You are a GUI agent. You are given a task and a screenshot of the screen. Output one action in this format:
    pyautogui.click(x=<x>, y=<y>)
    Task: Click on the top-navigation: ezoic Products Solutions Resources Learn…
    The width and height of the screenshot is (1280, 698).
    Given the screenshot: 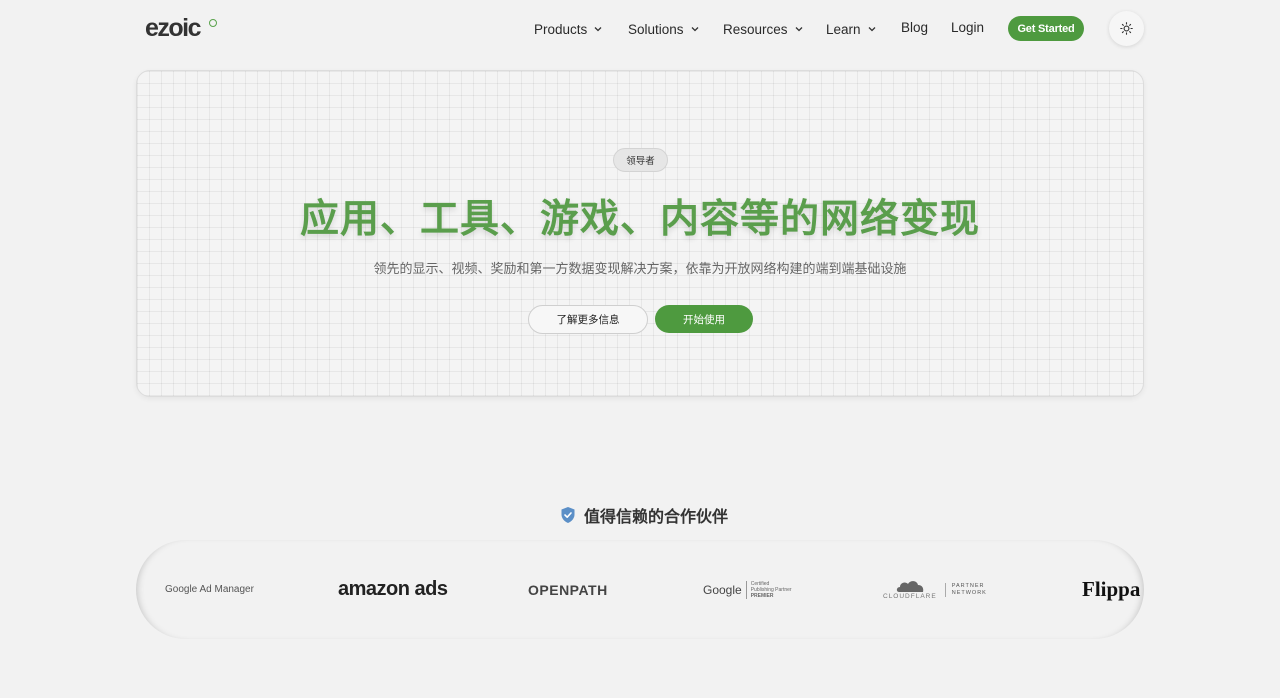 What is the action you would take?
    pyautogui.click(x=640, y=29)
    